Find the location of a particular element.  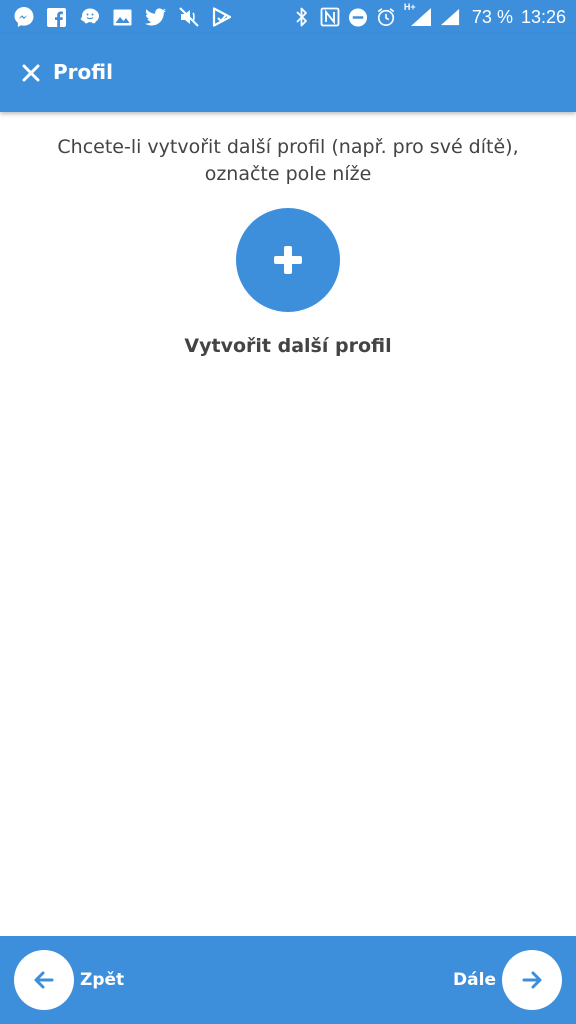

close-button is located at coordinates (31, 73).